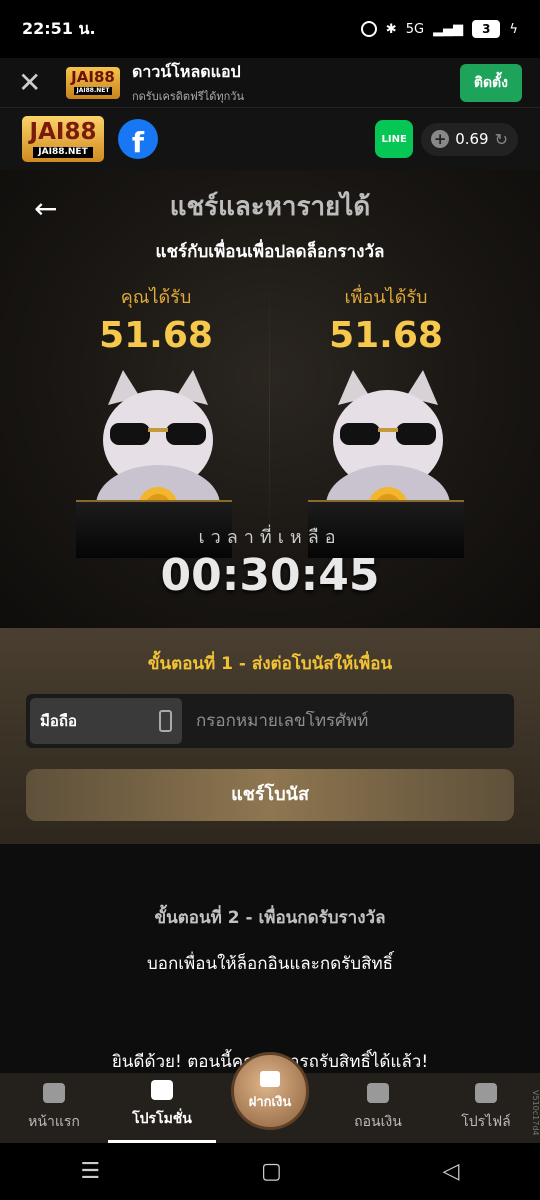  I want to click on balance-pill: + 0.69 ↻, so click(469, 139).